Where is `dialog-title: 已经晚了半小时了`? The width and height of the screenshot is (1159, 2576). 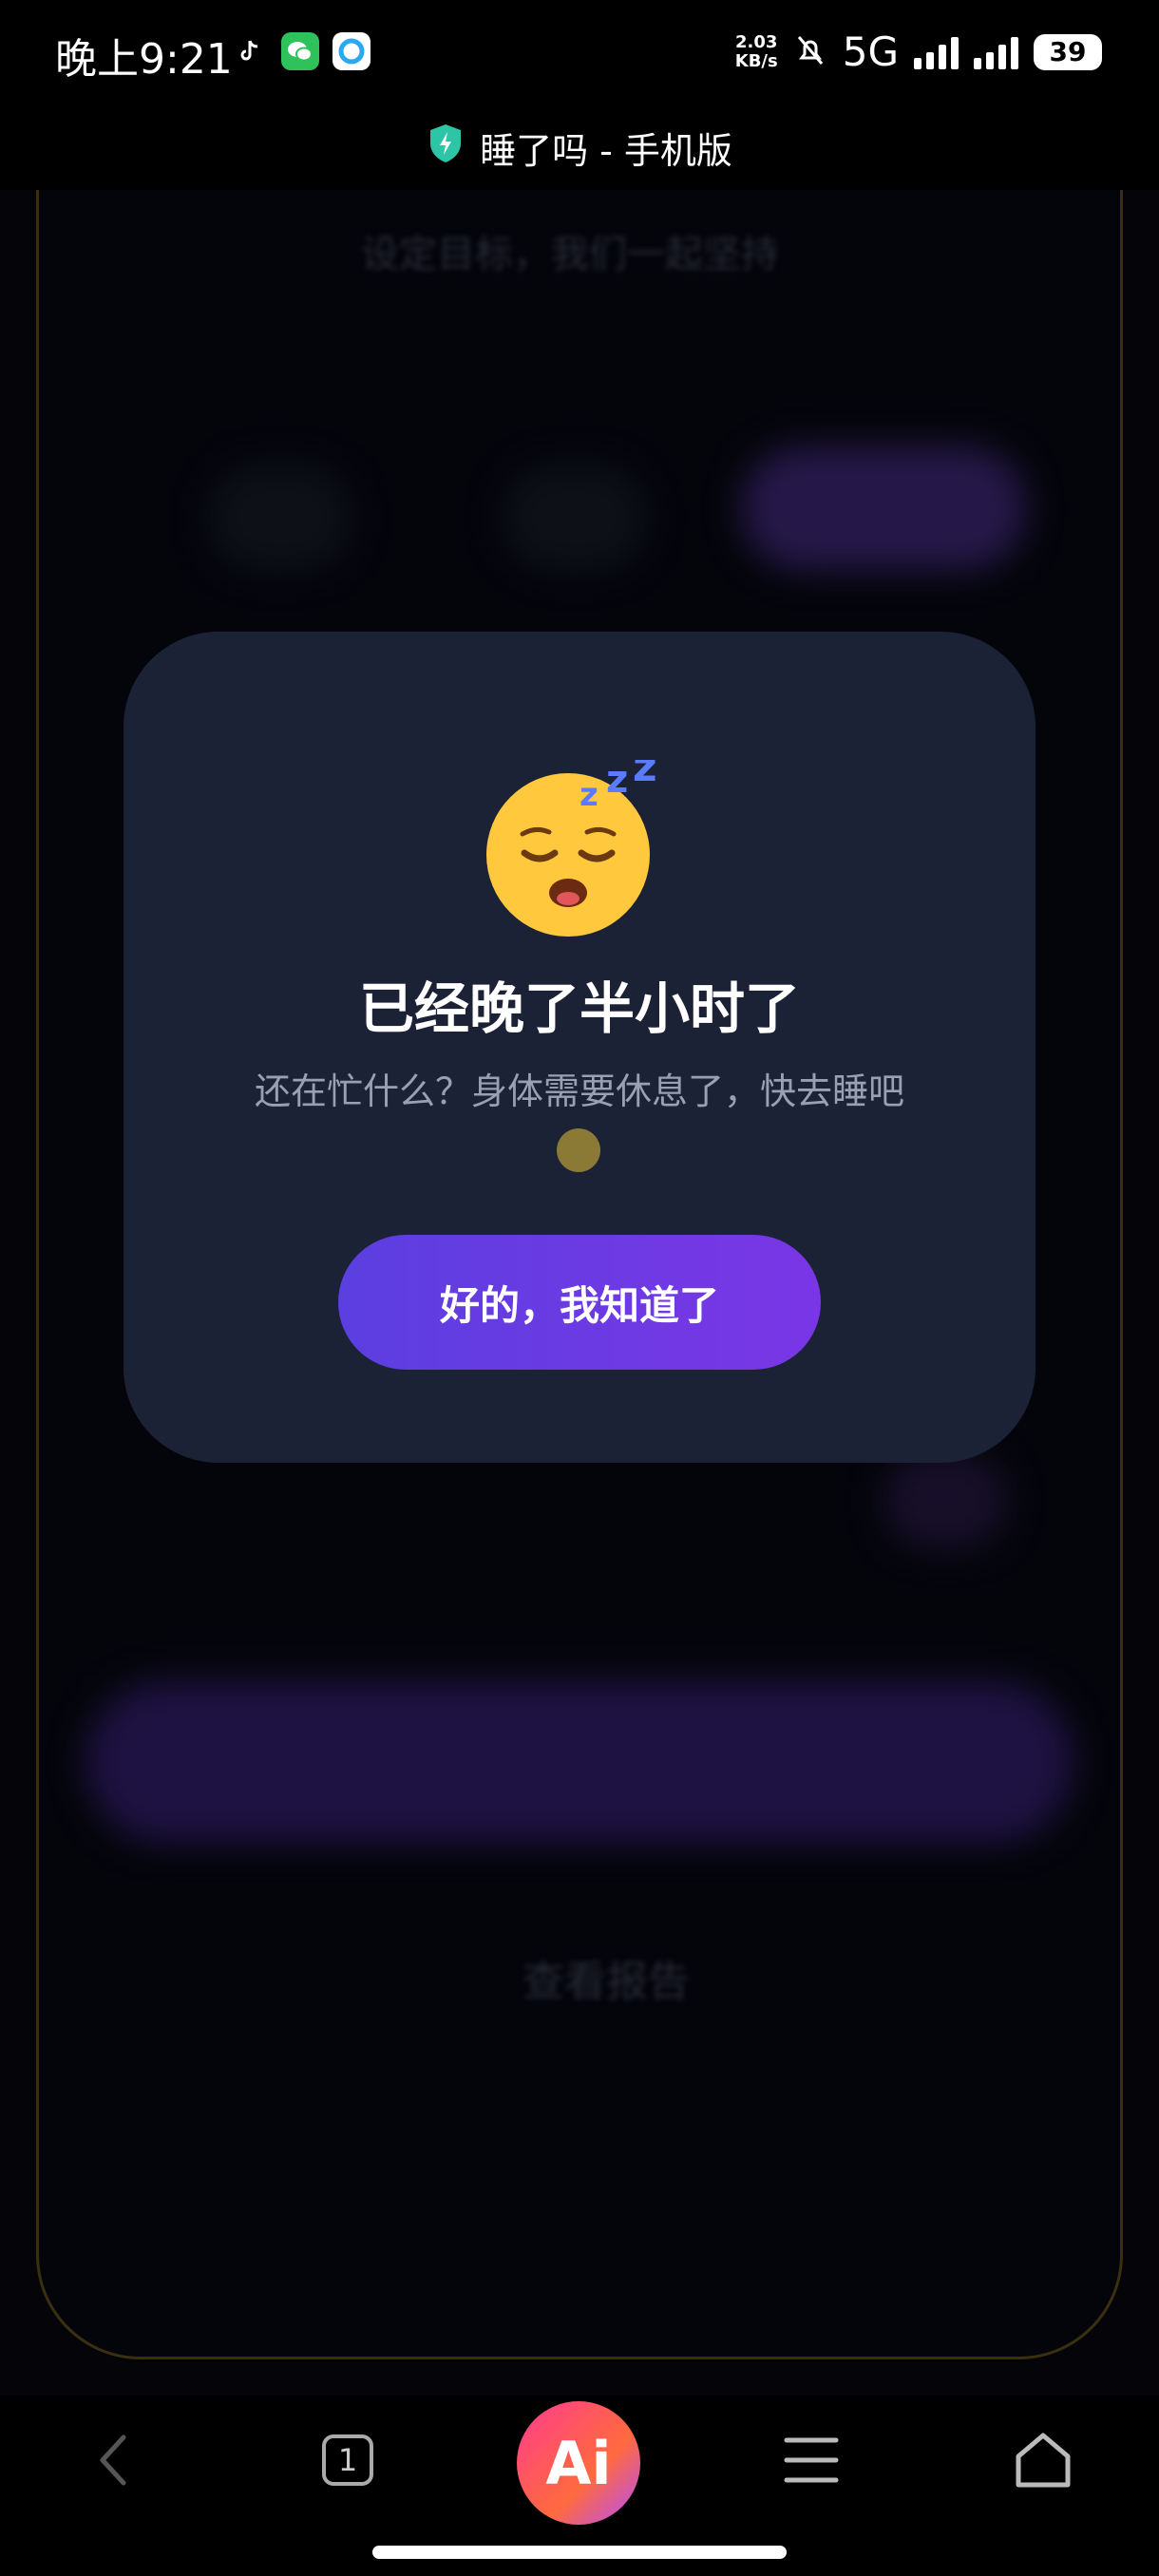 dialog-title: 已经晚了半小时了 is located at coordinates (579, 1008).